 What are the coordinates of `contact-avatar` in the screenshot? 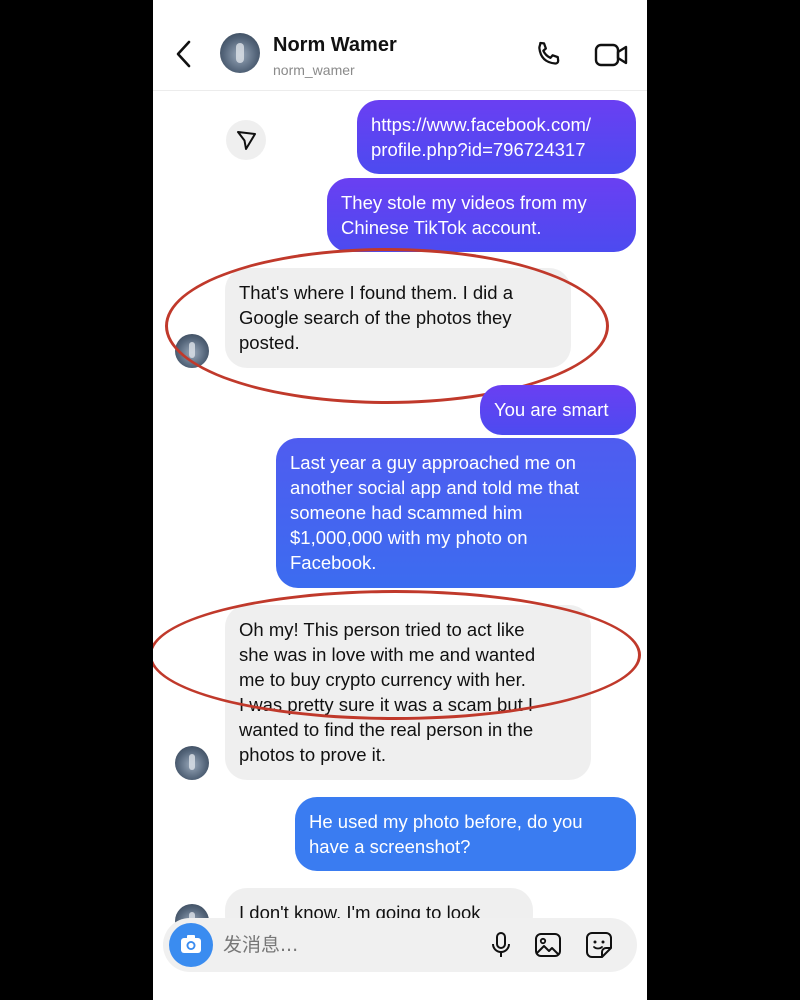 It's located at (240, 53).